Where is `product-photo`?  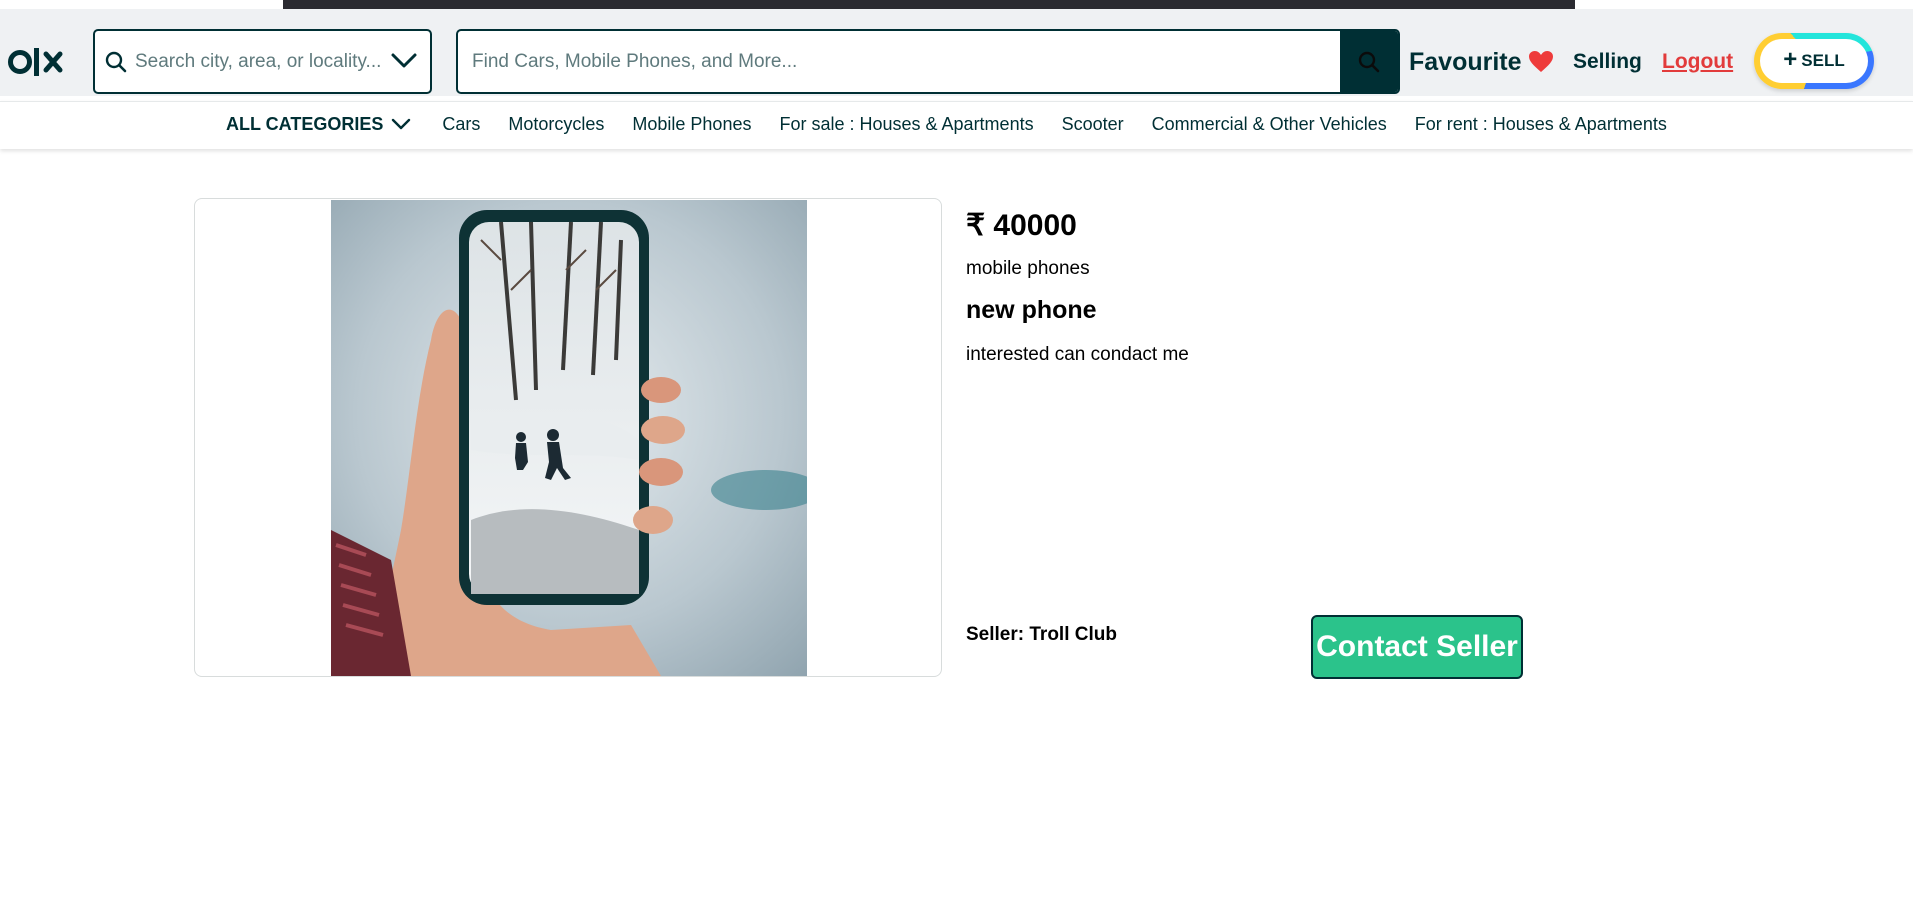
product-photo is located at coordinates (569, 438).